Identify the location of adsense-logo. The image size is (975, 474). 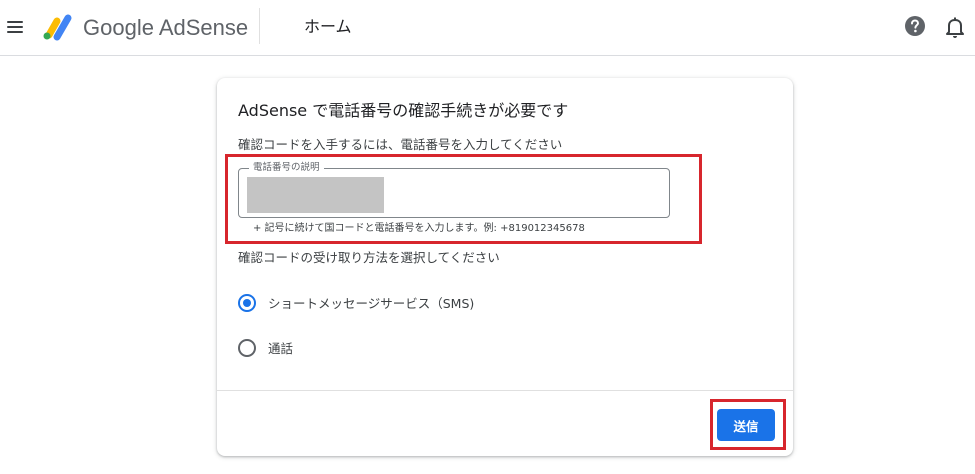
(57, 27).